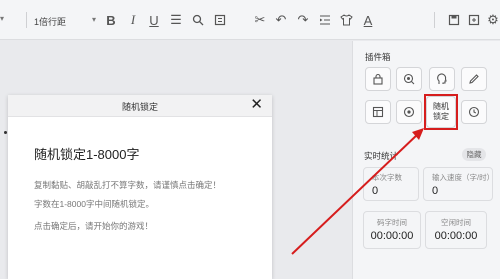 Image resolution: width=500 pixels, height=279 pixels. Describe the element at coordinates (392, 222) in the screenshot. I see `typing-time-label: 码字时间` at that location.